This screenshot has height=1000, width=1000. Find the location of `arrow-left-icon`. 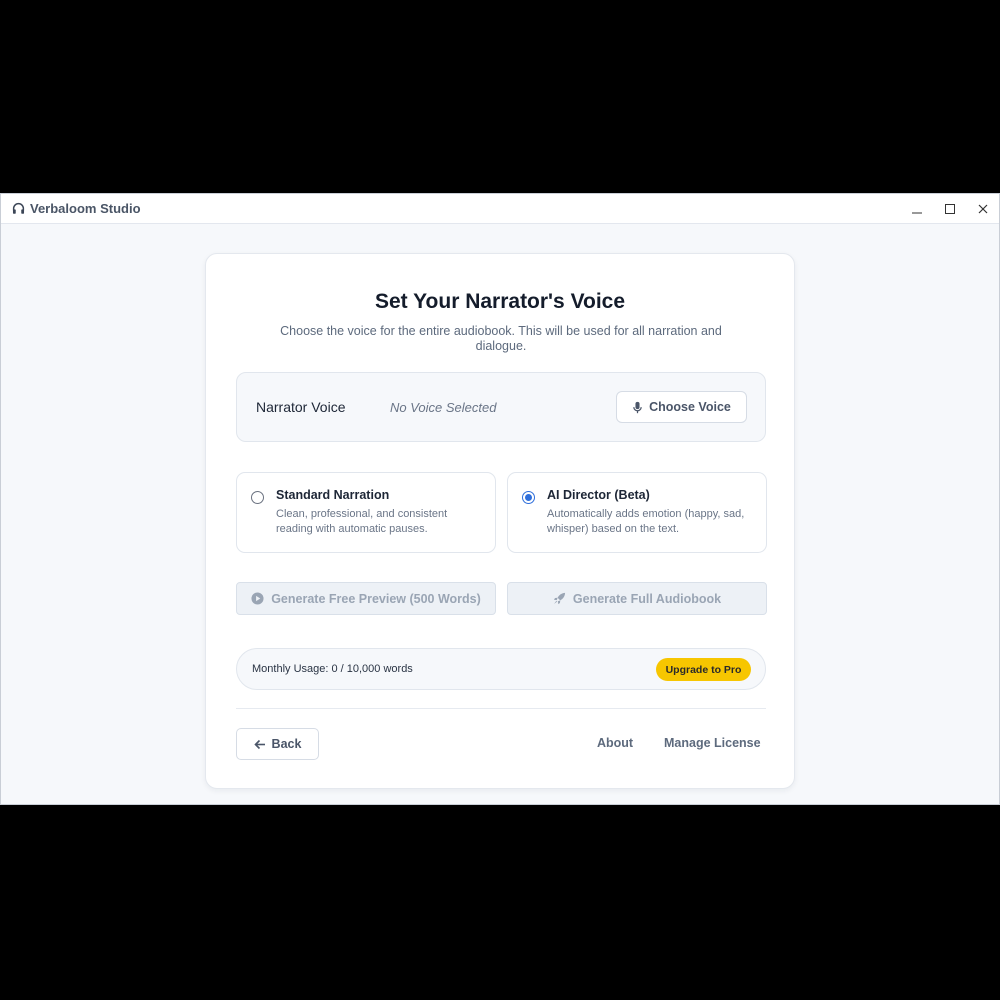

arrow-left-icon is located at coordinates (259, 744).